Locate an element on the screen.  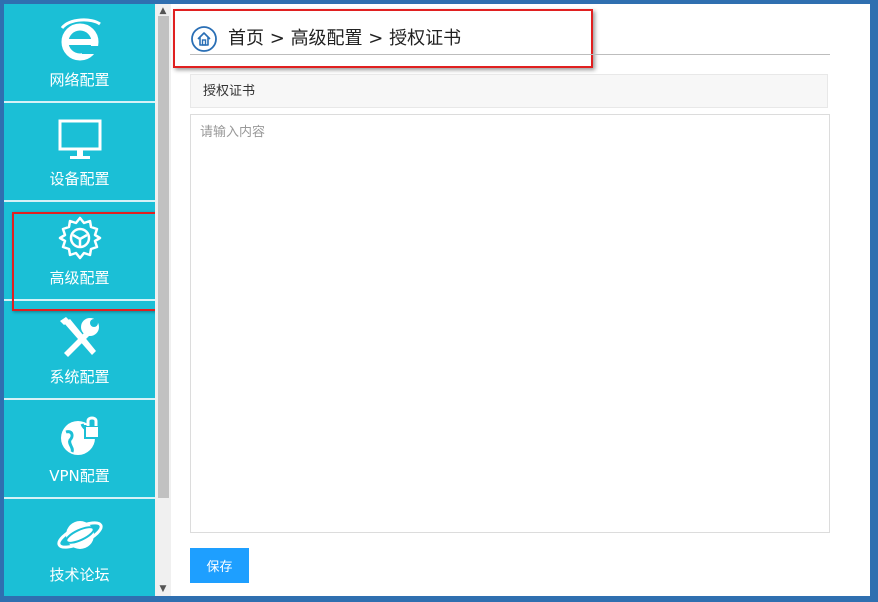
scroll-down-icon: ▼ is located at coordinates (163, 589).